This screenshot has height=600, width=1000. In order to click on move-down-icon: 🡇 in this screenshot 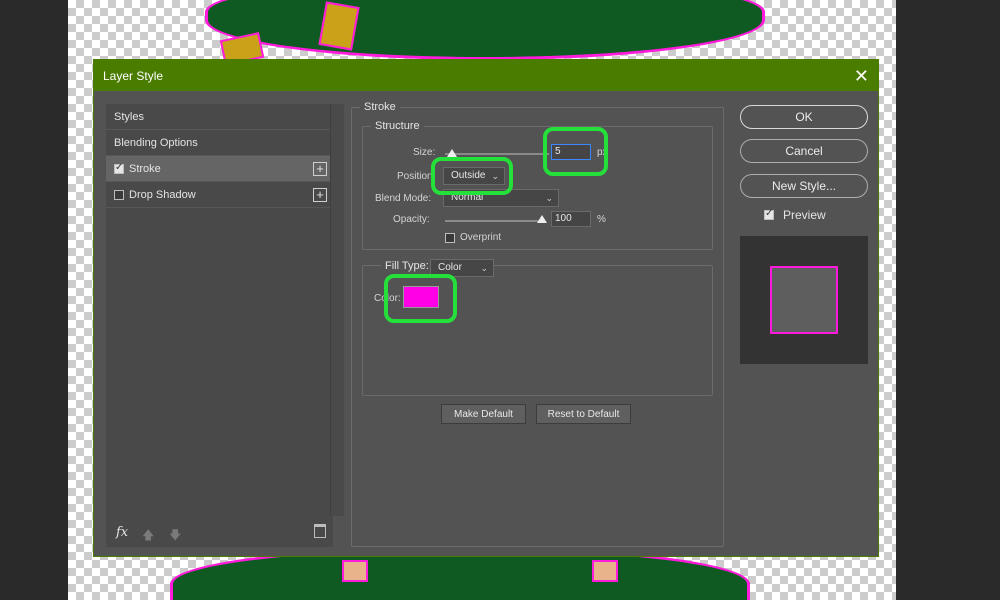, I will do `click(175, 536)`.